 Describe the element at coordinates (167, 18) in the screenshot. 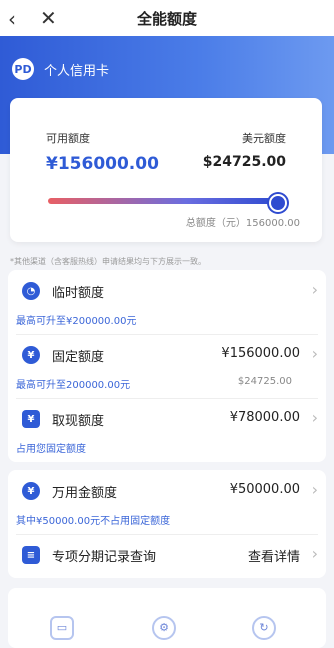

I see `top-nav-bar: ‹ ✕ 全能额度` at that location.